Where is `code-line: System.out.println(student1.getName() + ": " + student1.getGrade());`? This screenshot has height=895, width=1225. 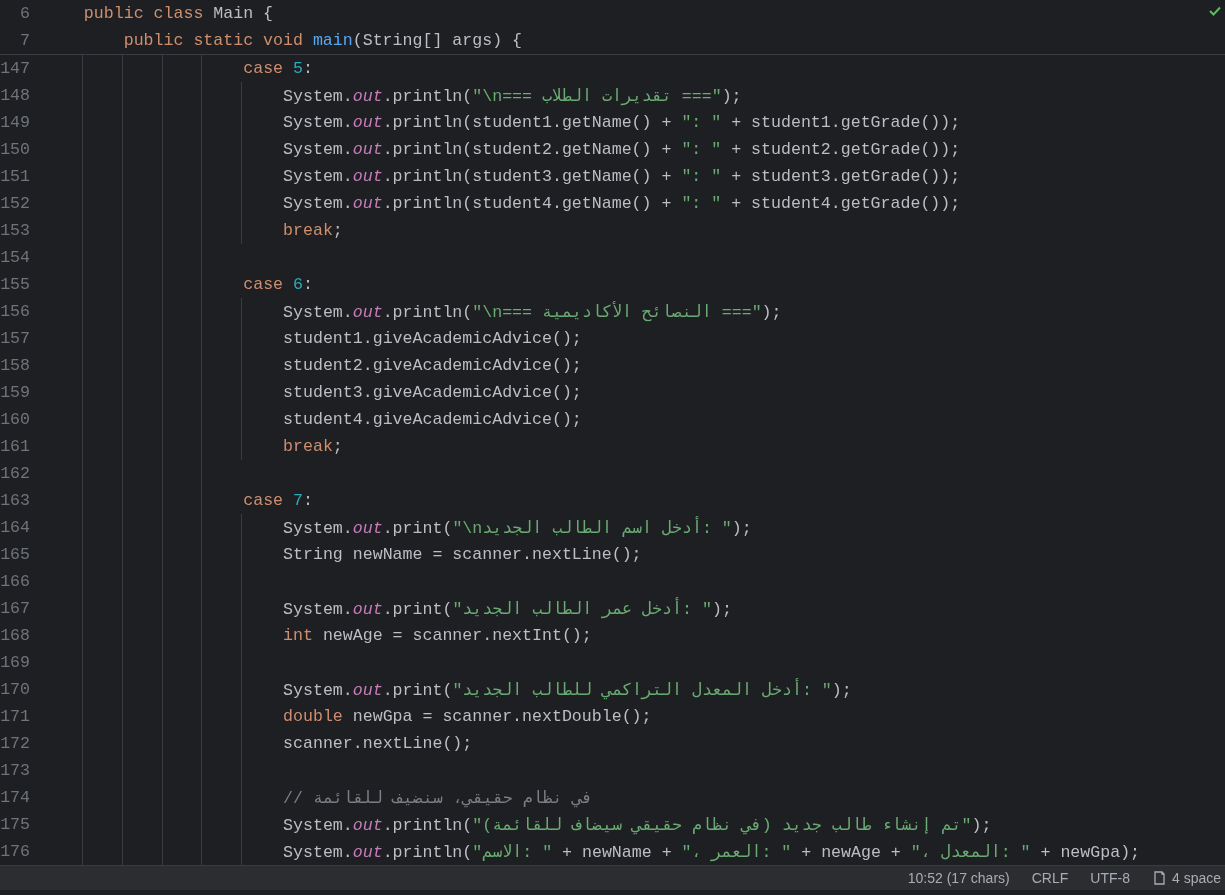
code-line: System.out.println(student1.getName() + ": " + student1.getGrade()); is located at coordinates (622, 122).